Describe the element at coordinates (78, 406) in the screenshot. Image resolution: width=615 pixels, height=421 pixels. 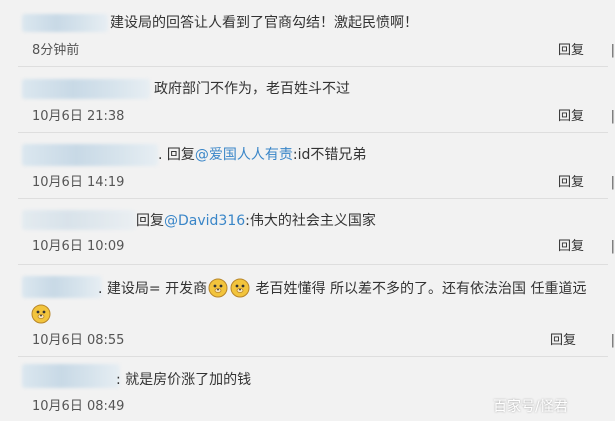
I see `comment-time: 10月6日 08:49` at that location.